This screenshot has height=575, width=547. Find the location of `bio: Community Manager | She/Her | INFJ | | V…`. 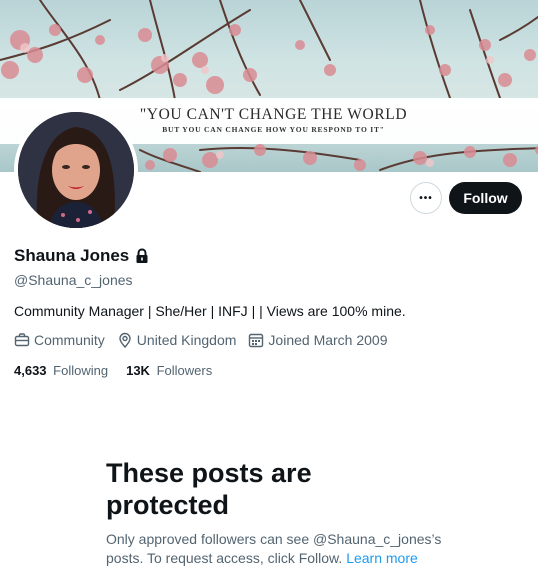

bio: Community Manager | She/Her | INFJ | | V… is located at coordinates (210, 311).